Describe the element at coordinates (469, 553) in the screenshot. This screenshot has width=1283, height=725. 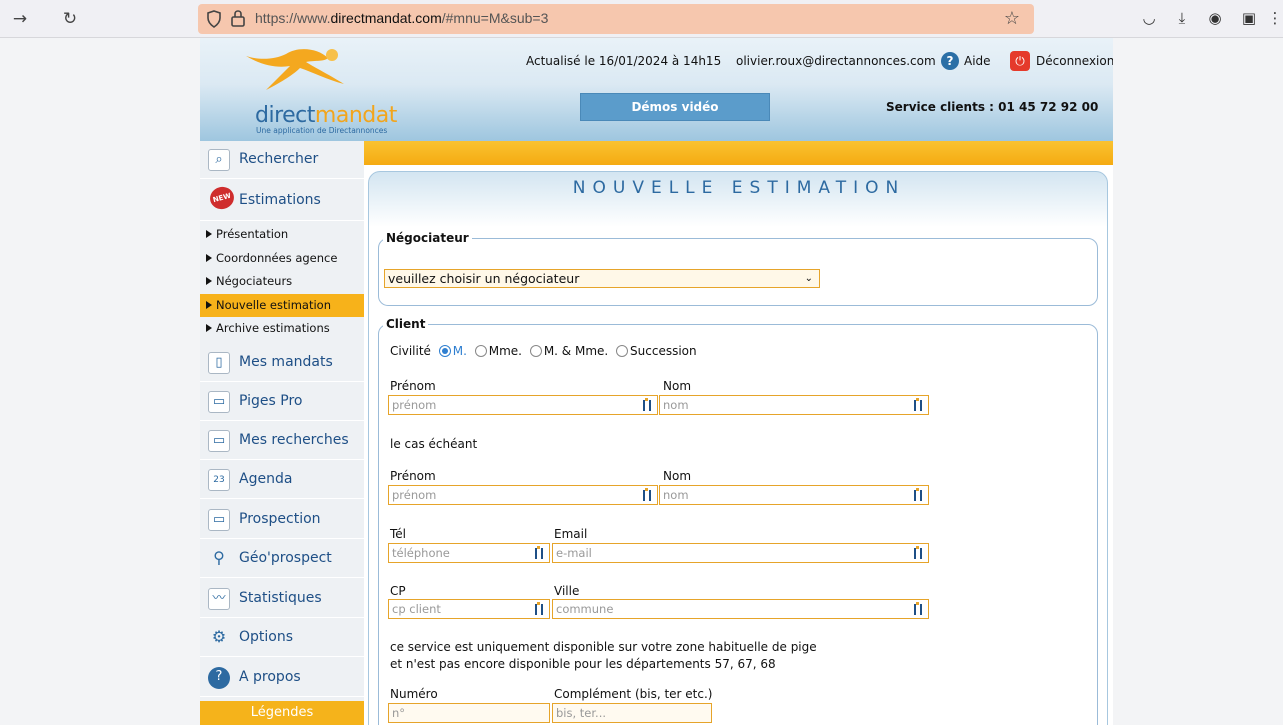
I see `tel-field: téléphone` at that location.